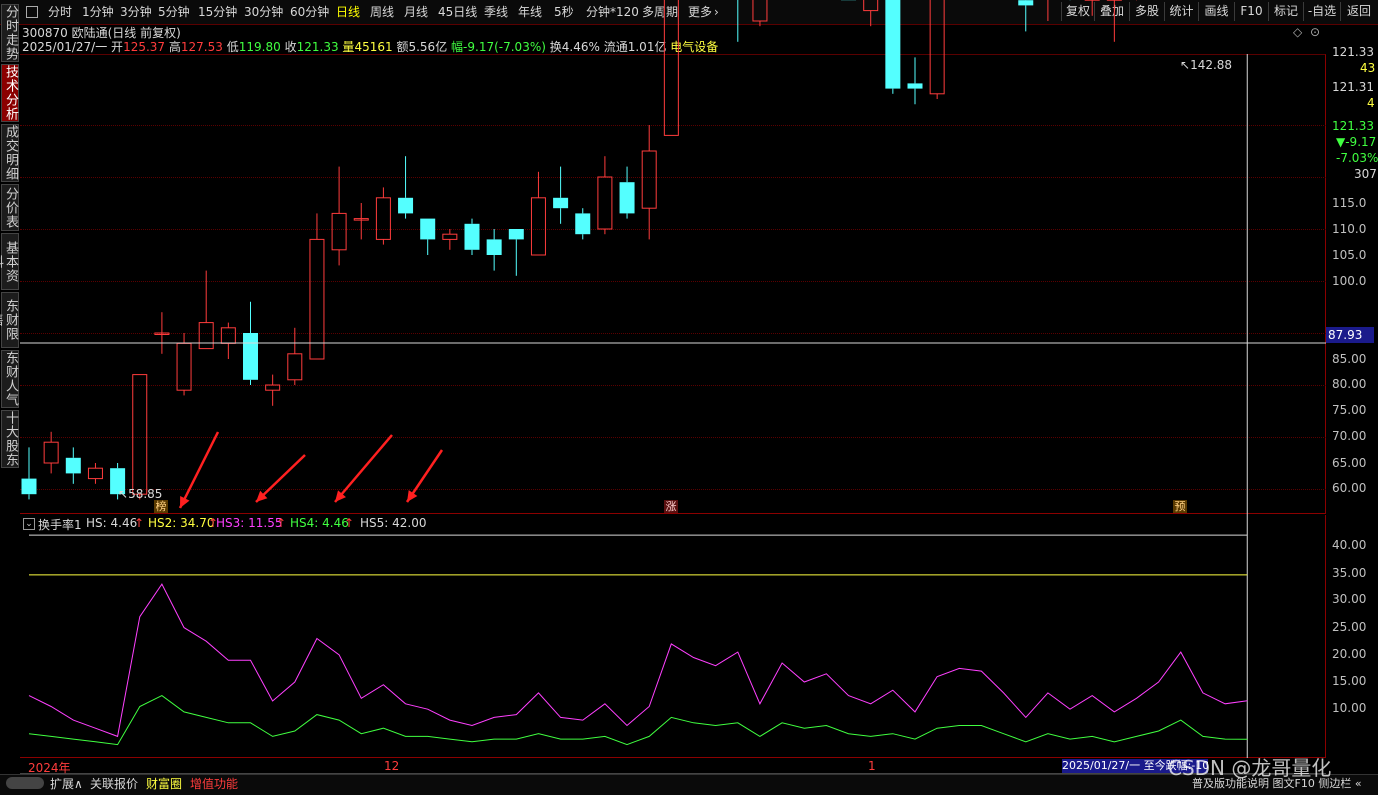 The height and width of the screenshot is (795, 1378). Describe the element at coordinates (319, 523) in the screenshot. I see `legend-hs4: HS4: 4.46` at that location.